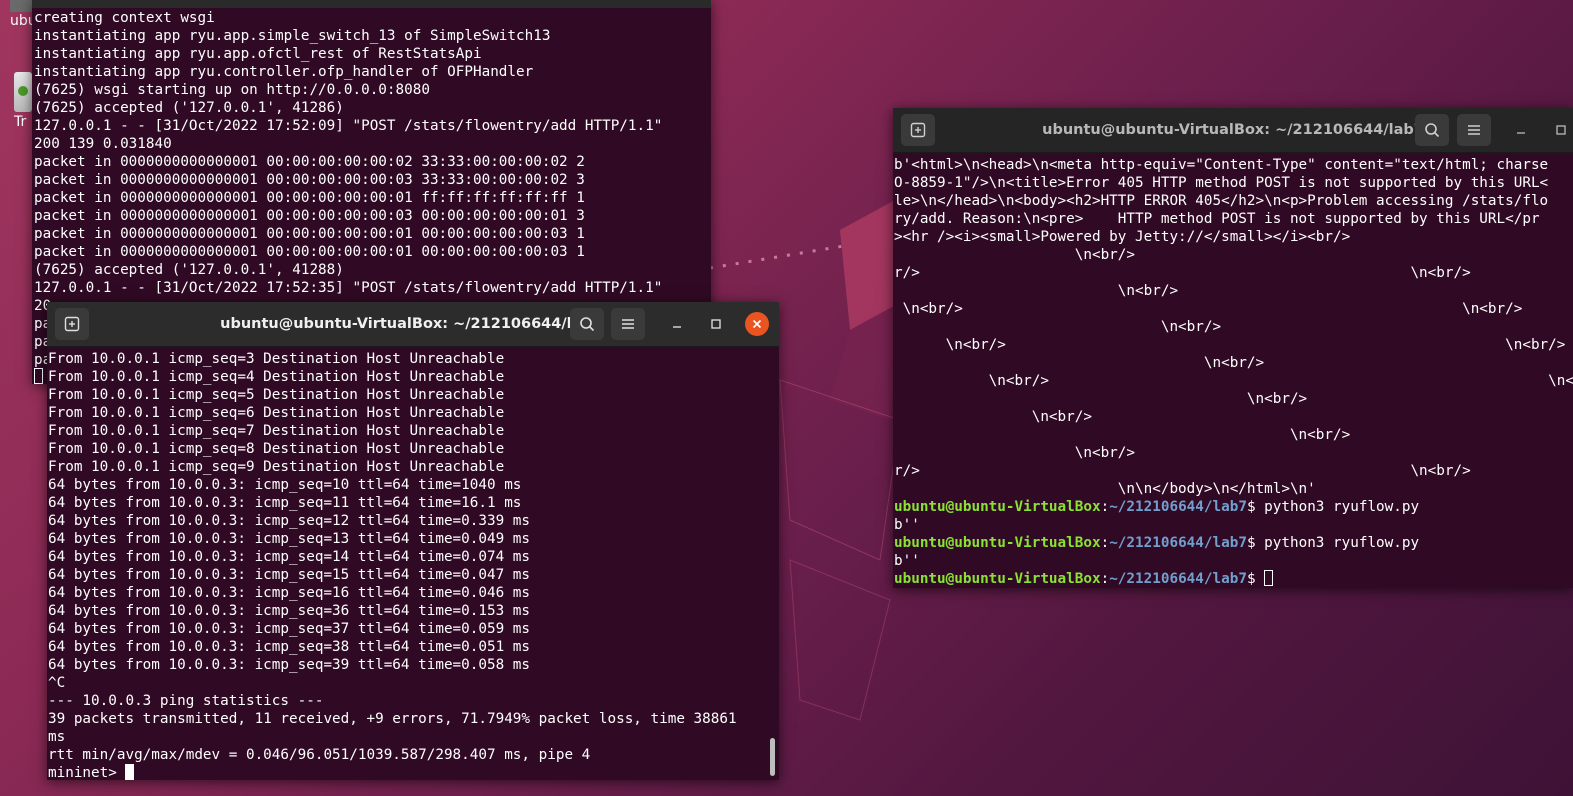 The height and width of the screenshot is (796, 1573). Describe the element at coordinates (21, 6) in the screenshot. I see `home-folder-icon` at that location.